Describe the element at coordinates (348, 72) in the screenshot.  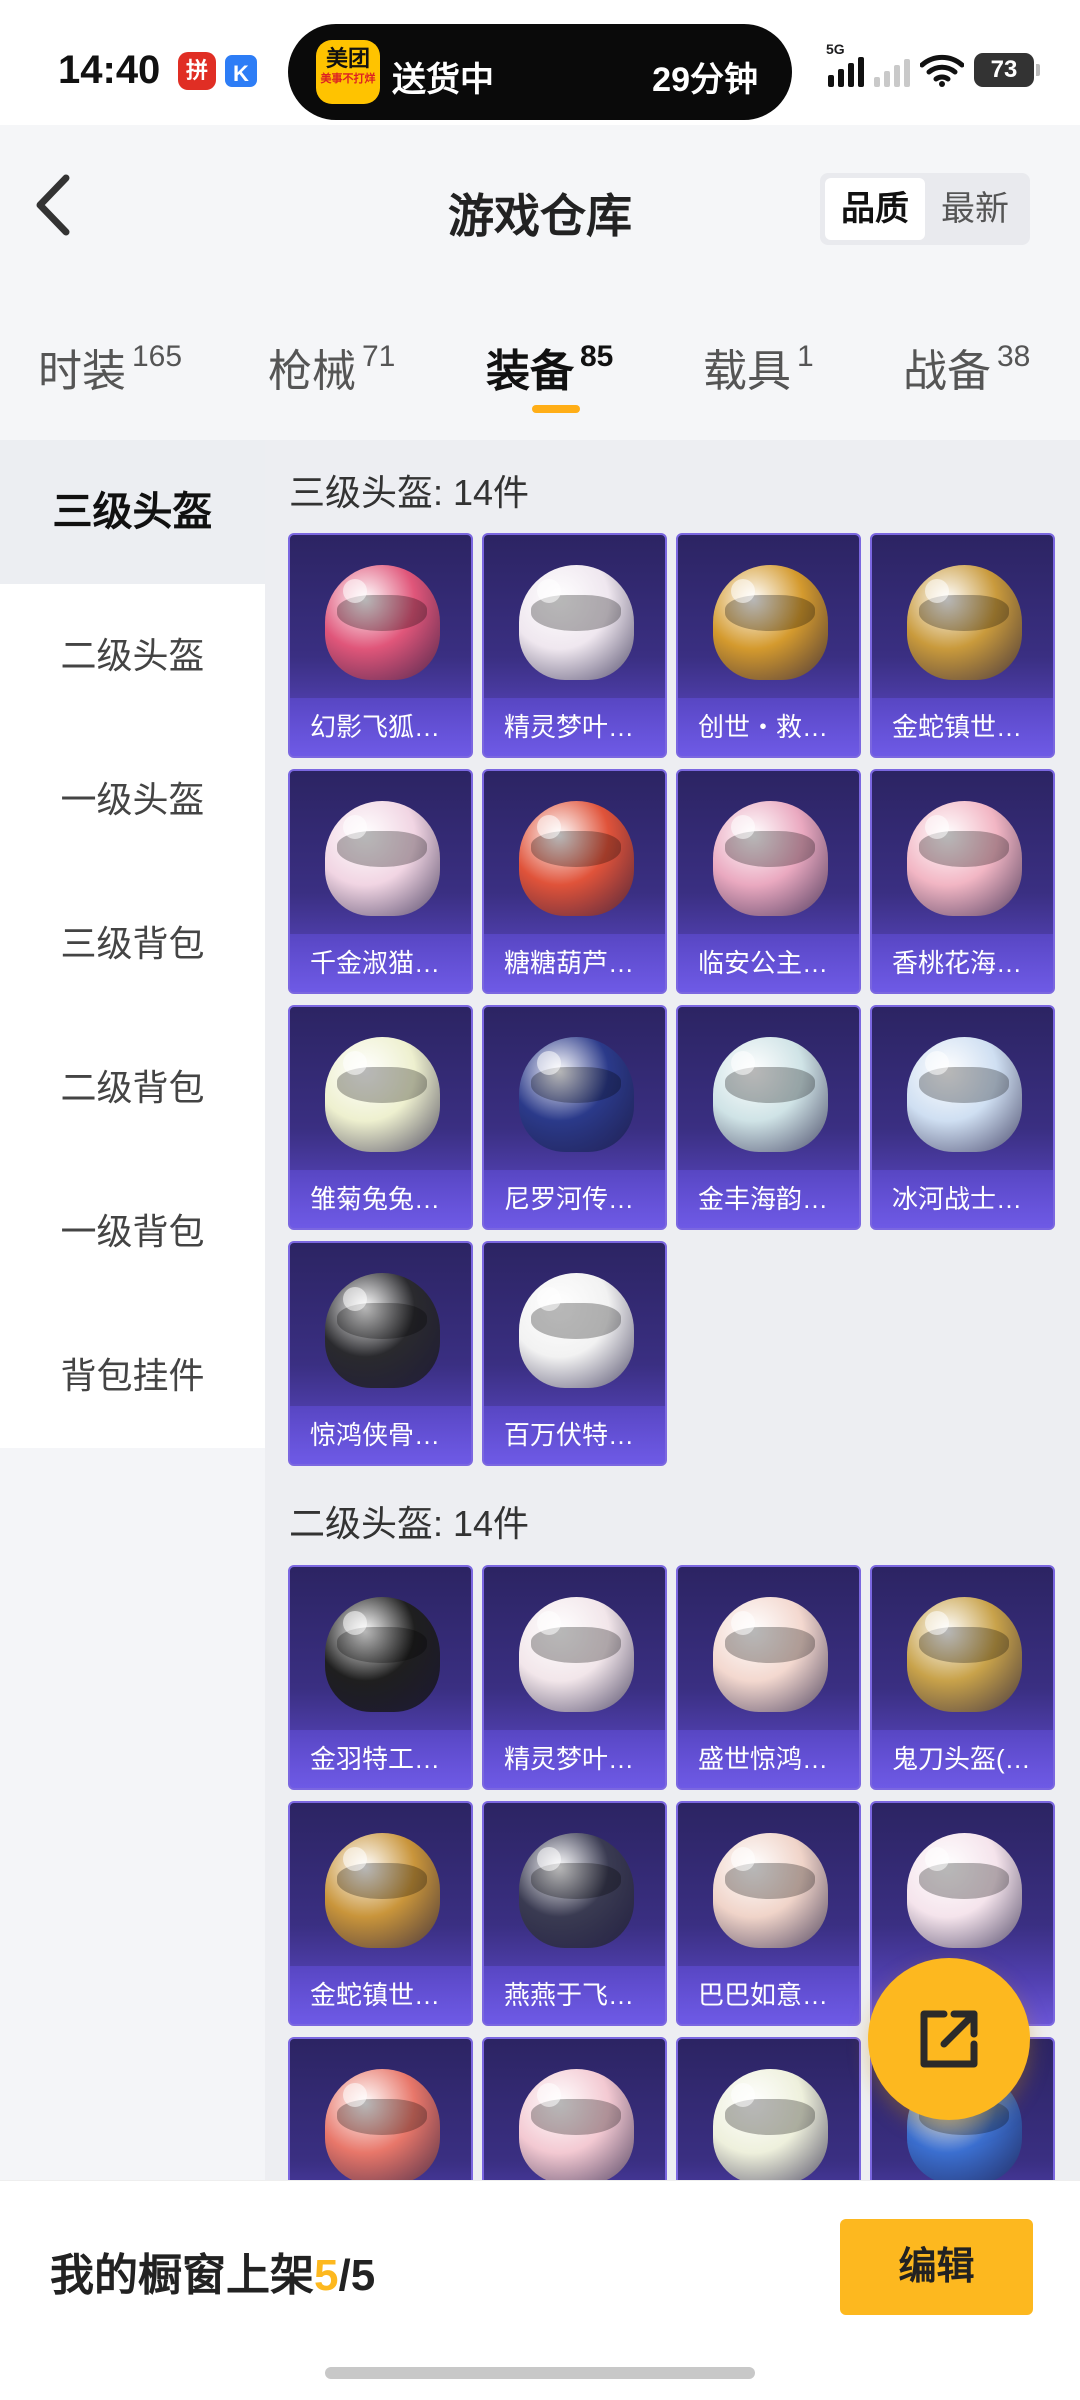
I see `meituan-icon: 美团 美事不打烊` at that location.